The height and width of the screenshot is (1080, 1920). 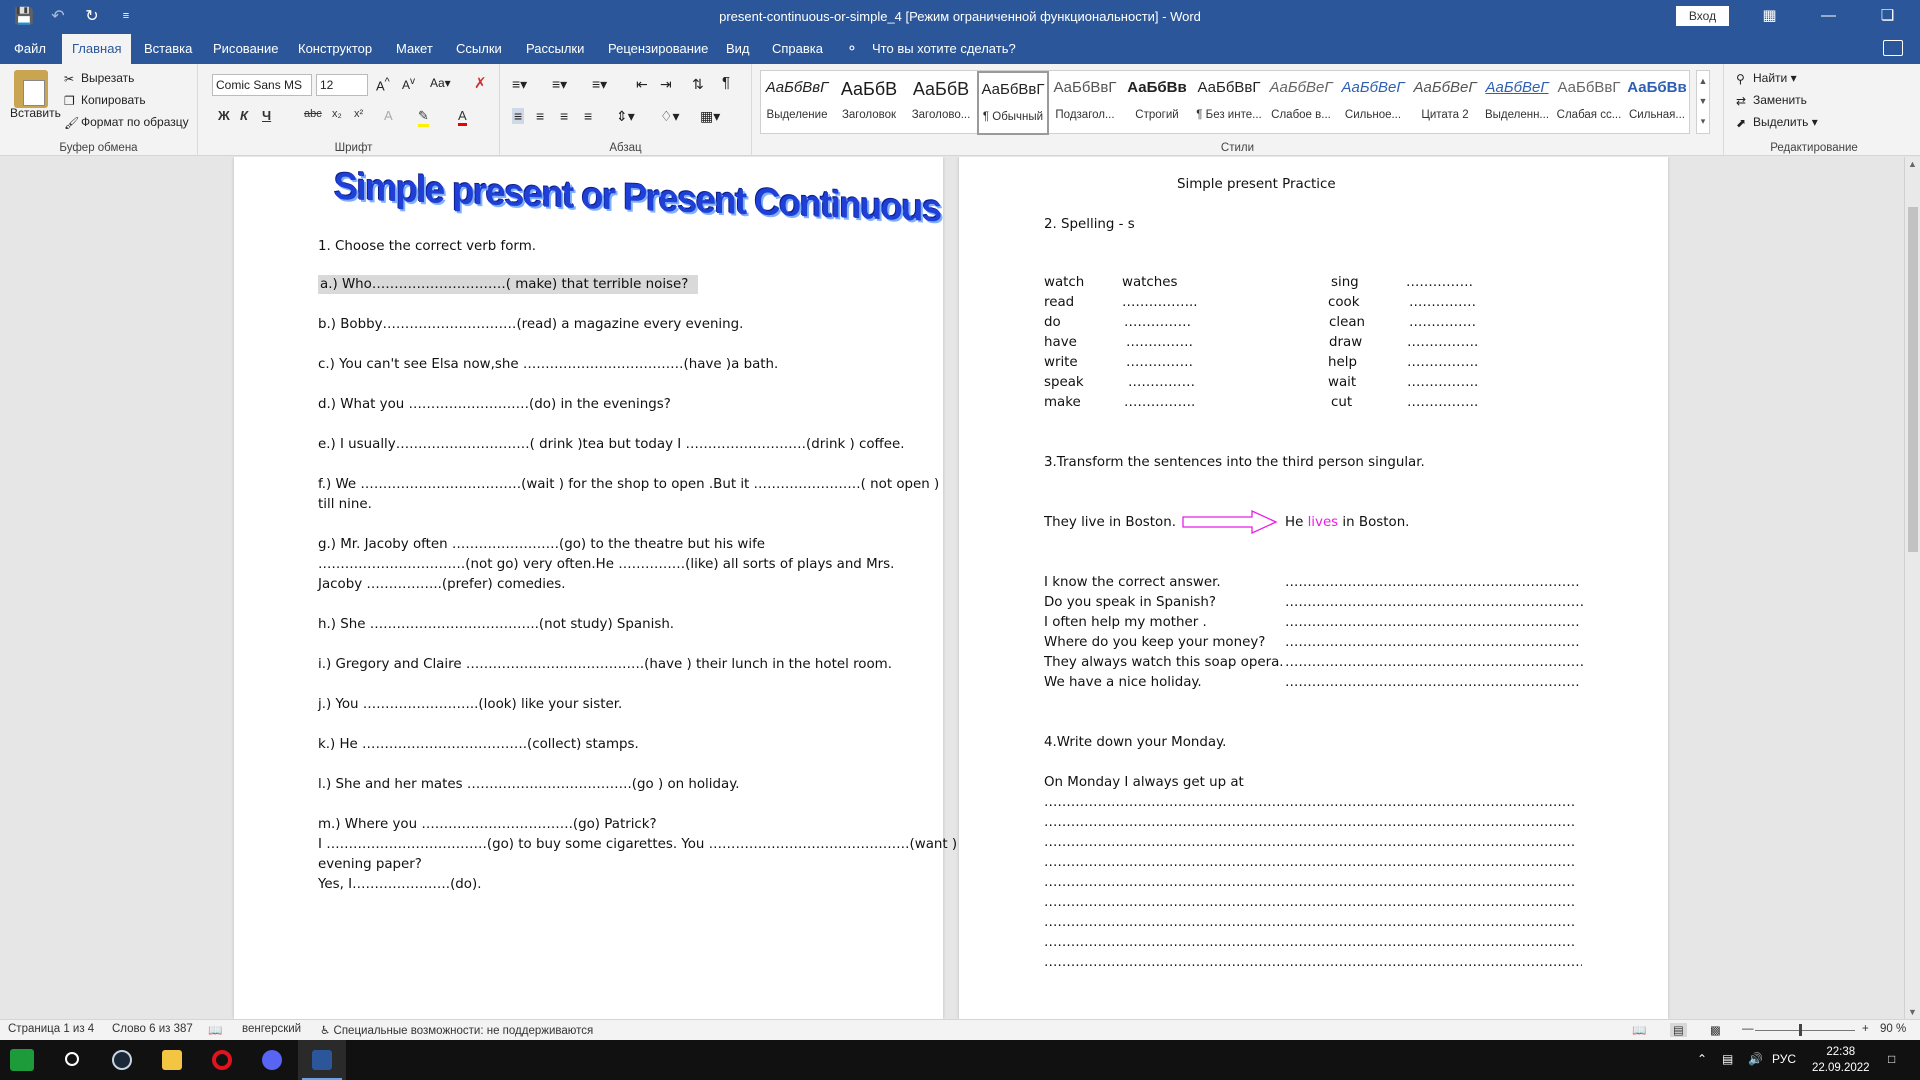 What do you see at coordinates (1769, 17) in the screenshot?
I see `ribbon-display-options-icon: ▦` at bounding box center [1769, 17].